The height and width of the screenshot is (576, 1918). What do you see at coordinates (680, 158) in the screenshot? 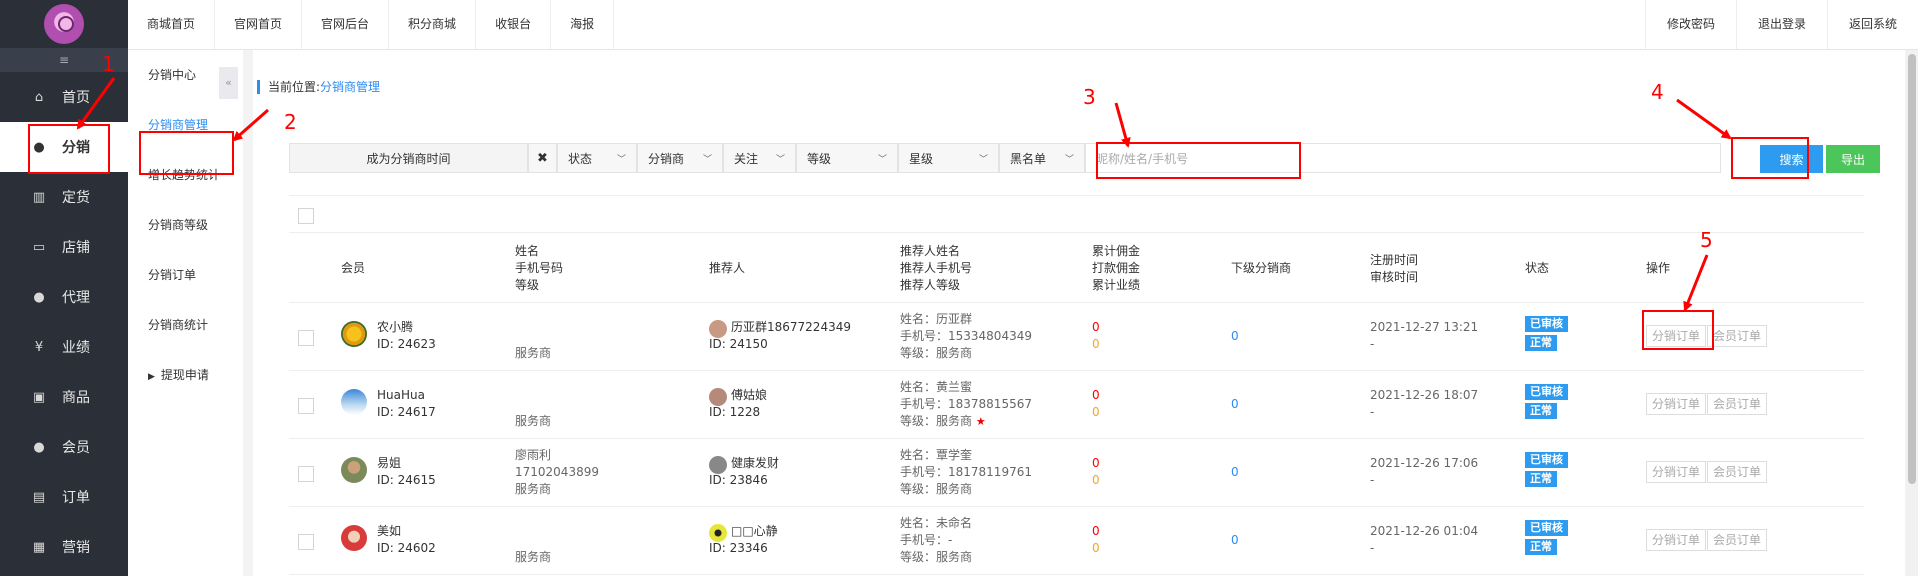
I see `distributor-select: 分销商 ﹀` at bounding box center [680, 158].